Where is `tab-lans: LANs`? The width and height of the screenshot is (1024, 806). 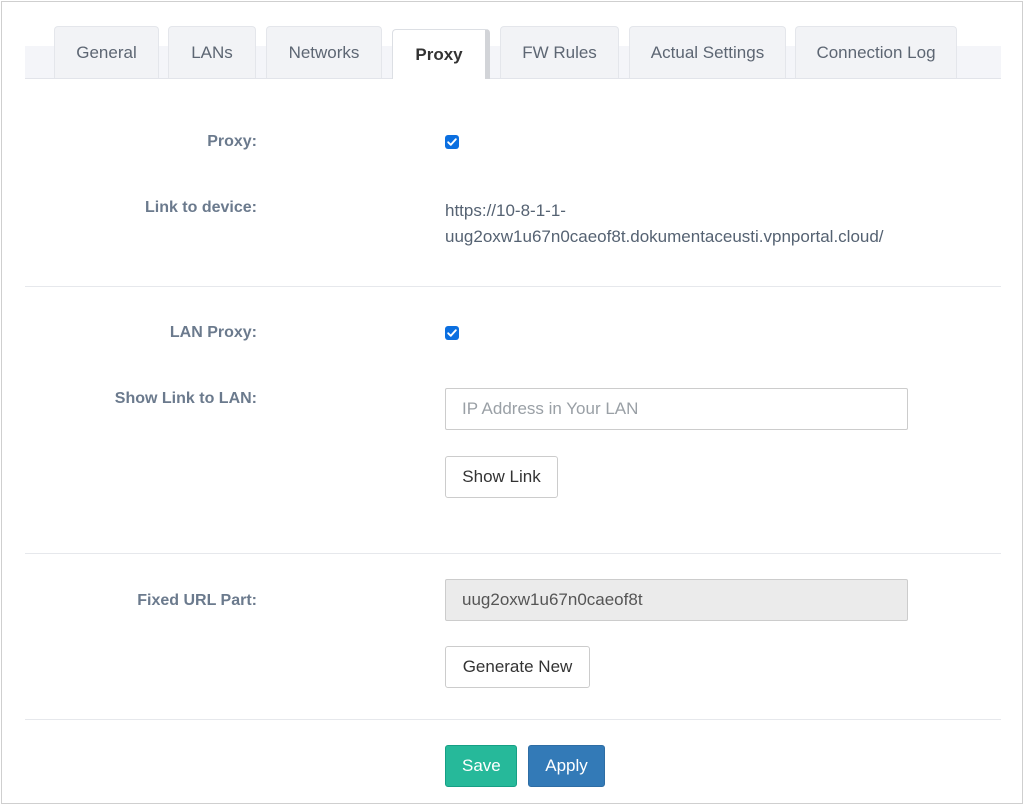
tab-lans: LANs is located at coordinates (212, 52).